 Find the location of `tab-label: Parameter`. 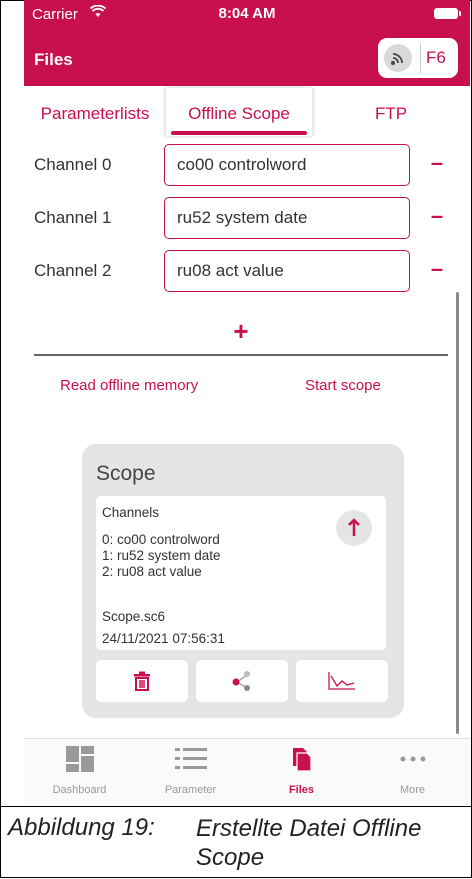

tab-label: Parameter is located at coordinates (190, 790).